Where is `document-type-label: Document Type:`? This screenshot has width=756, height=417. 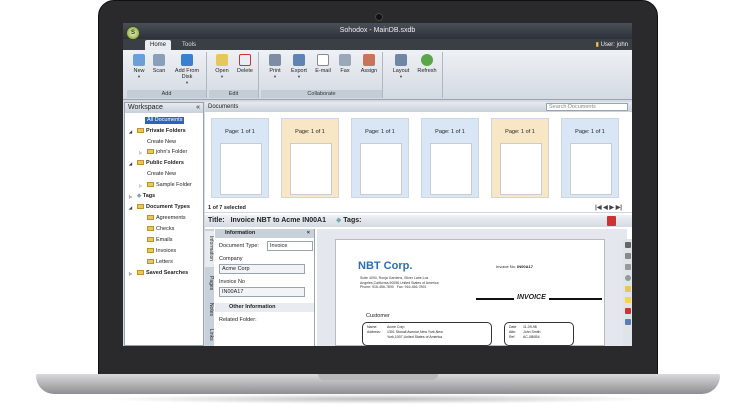
document-type-label: Document Type: is located at coordinates (239, 246).